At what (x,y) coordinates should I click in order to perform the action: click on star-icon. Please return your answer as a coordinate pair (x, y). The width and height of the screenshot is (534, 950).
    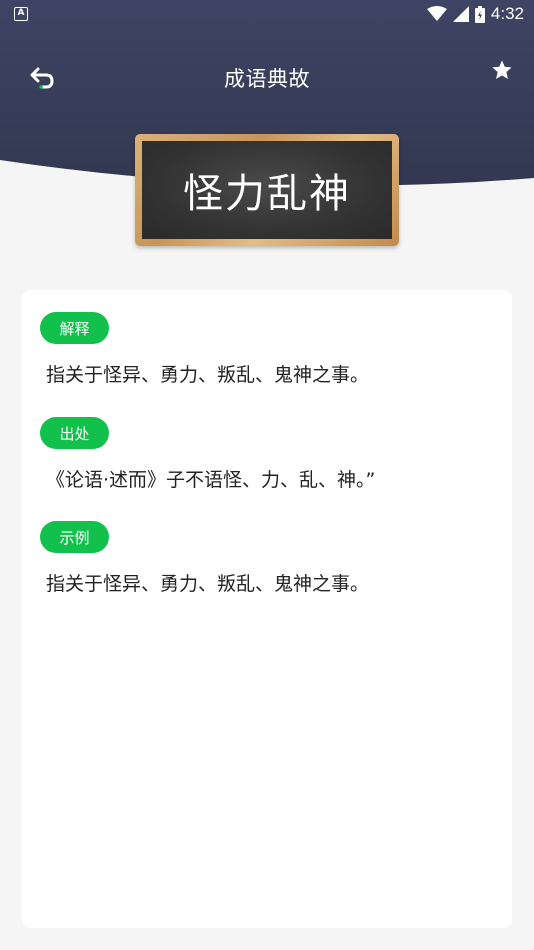
    Looking at the image, I should click on (502, 69).